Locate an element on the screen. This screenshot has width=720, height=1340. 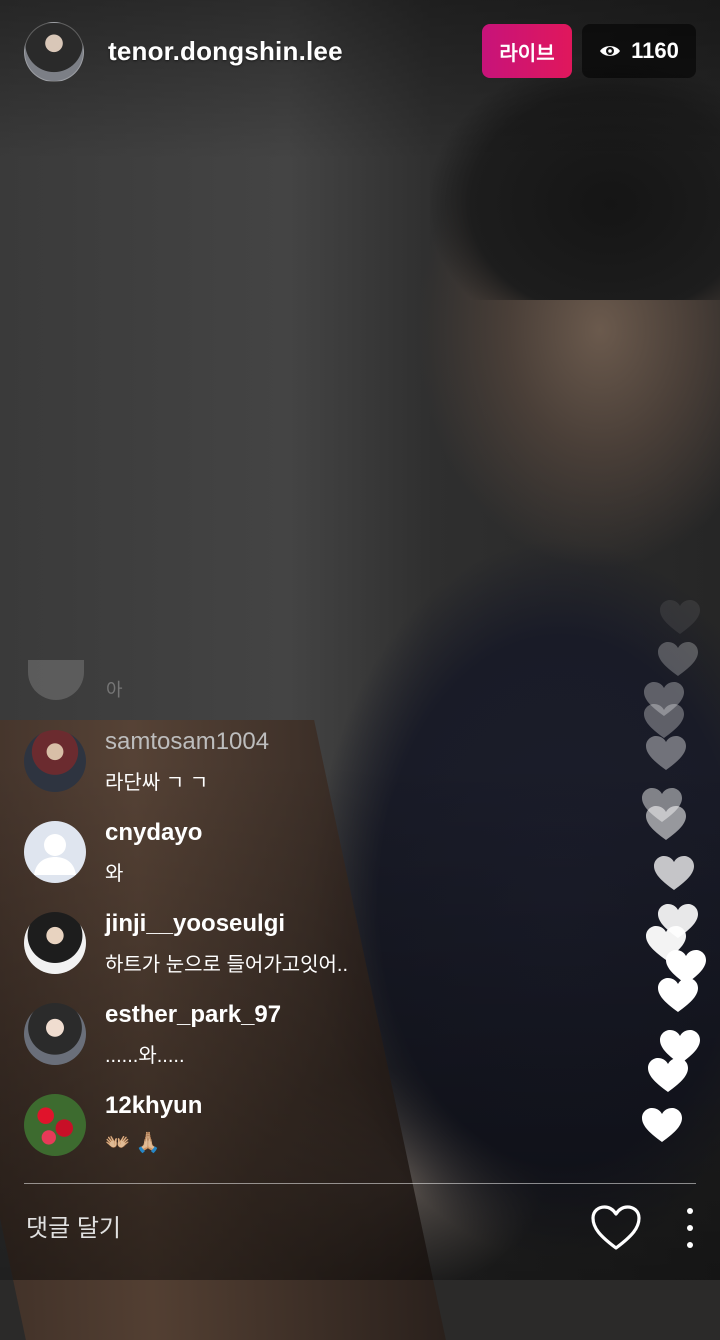
comment-username: esther_park_97 is located at coordinates (193, 1015).